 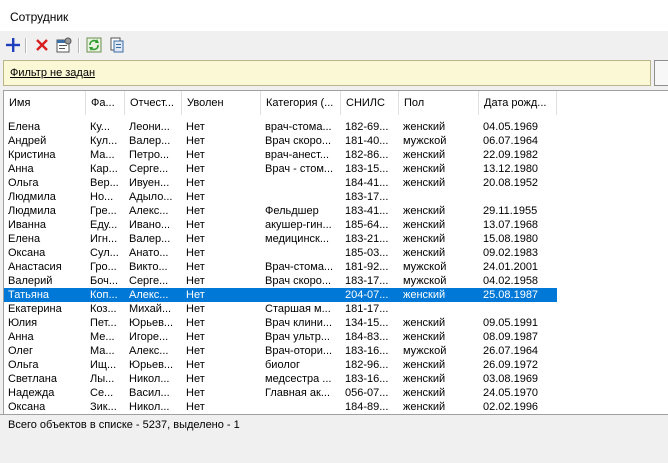 What do you see at coordinates (31, 393) in the screenshot?
I see `table-cell: Надежда` at bounding box center [31, 393].